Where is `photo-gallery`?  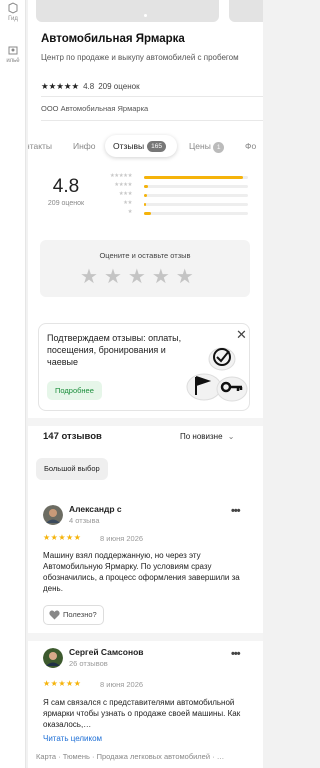 photo-gallery is located at coordinates (149, 11).